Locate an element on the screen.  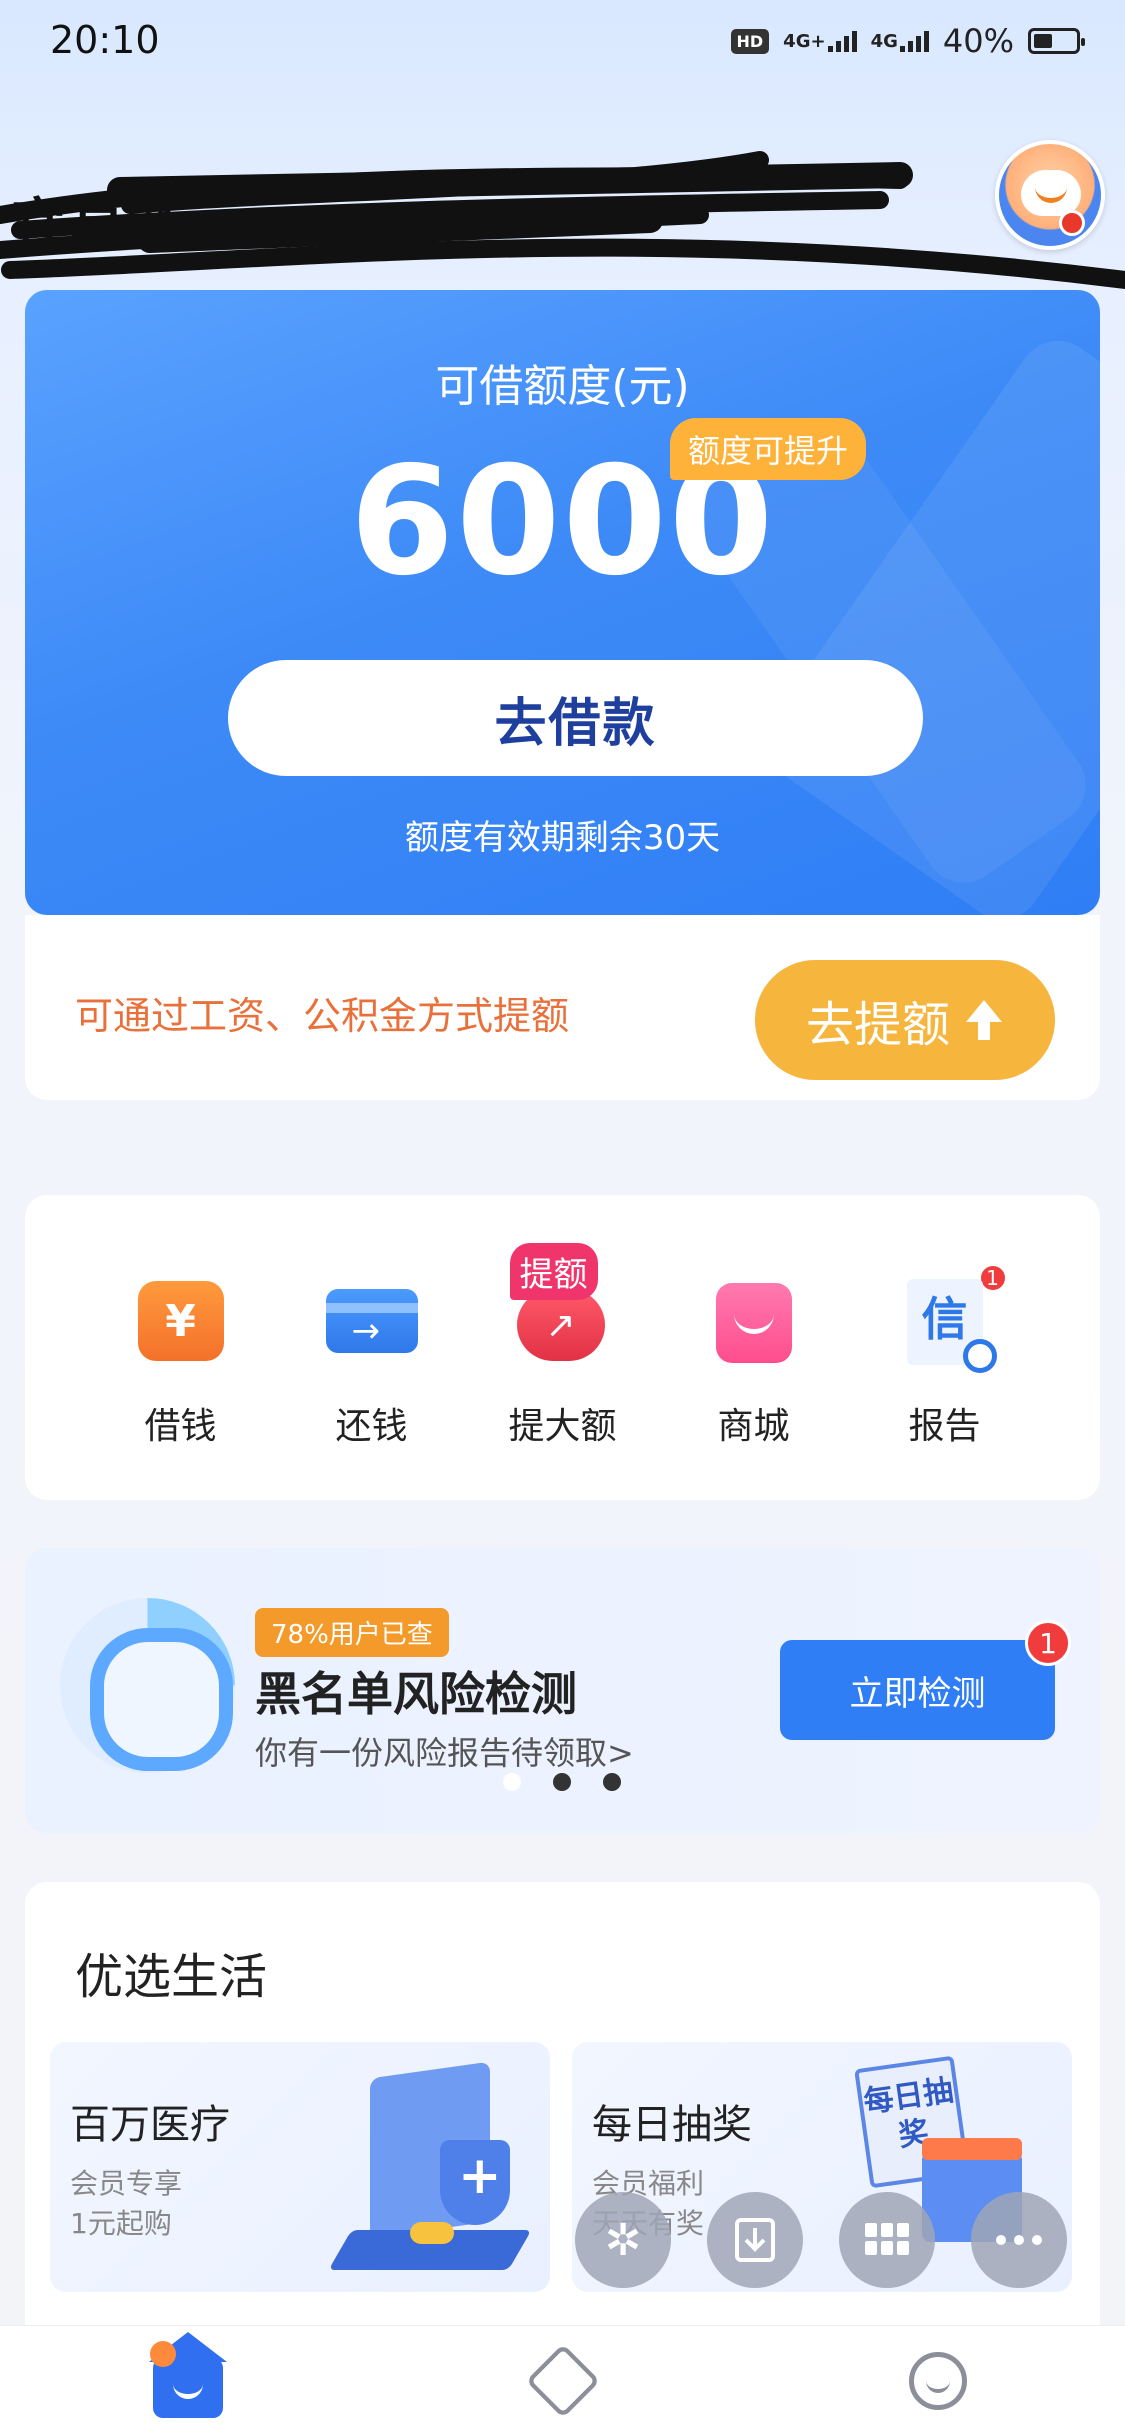
bottom-nav is located at coordinates (562, 2380).